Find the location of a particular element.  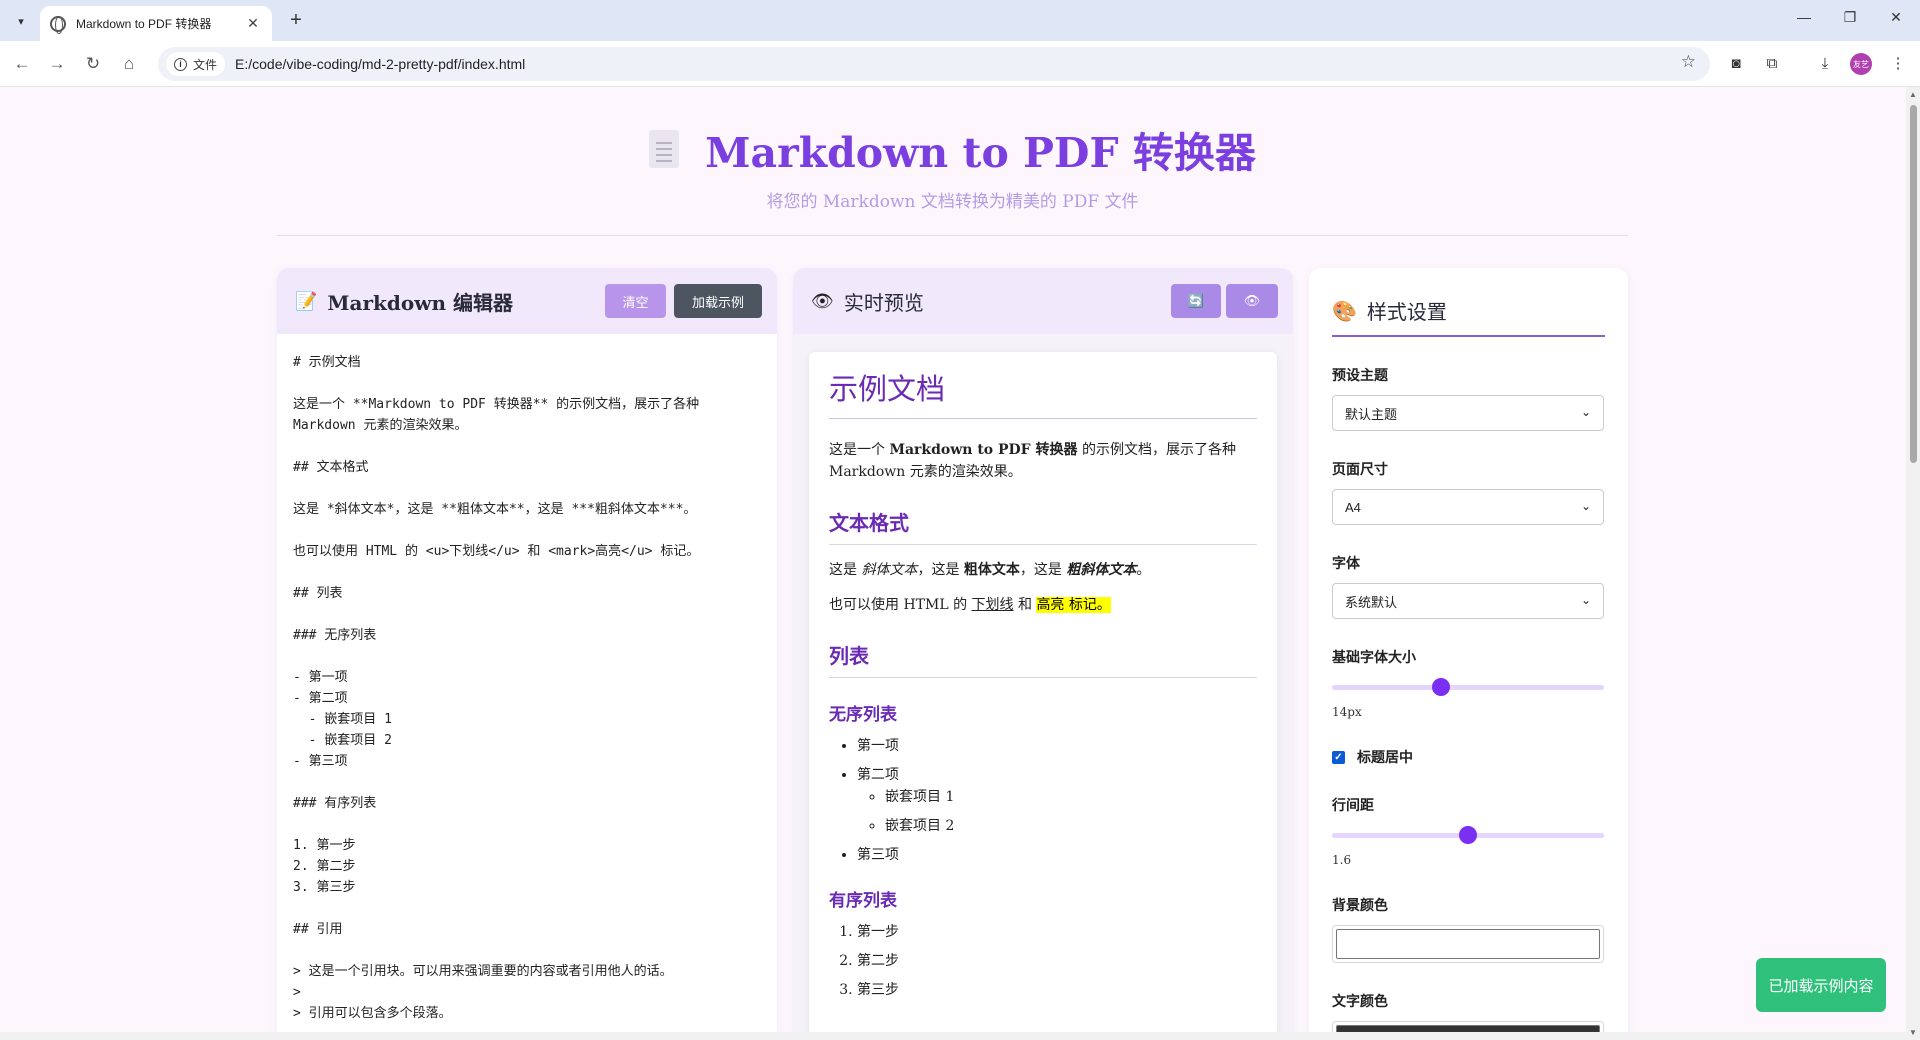

incognito-icon: ◙ is located at coordinates (1736, 65).